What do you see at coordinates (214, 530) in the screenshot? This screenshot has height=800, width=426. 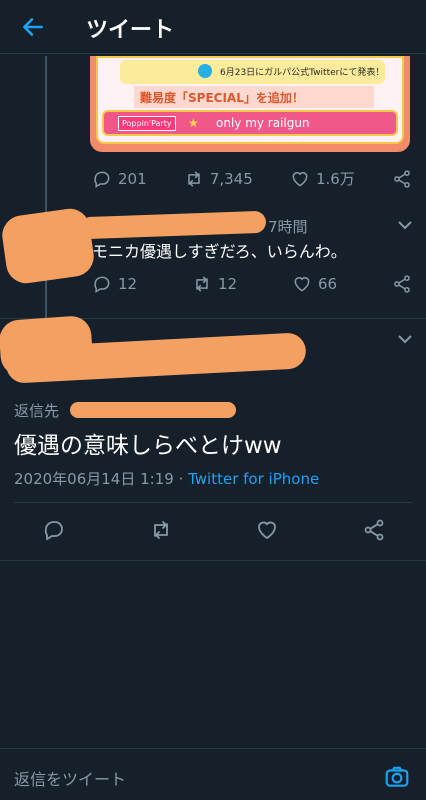 I see `main-actions` at bounding box center [214, 530].